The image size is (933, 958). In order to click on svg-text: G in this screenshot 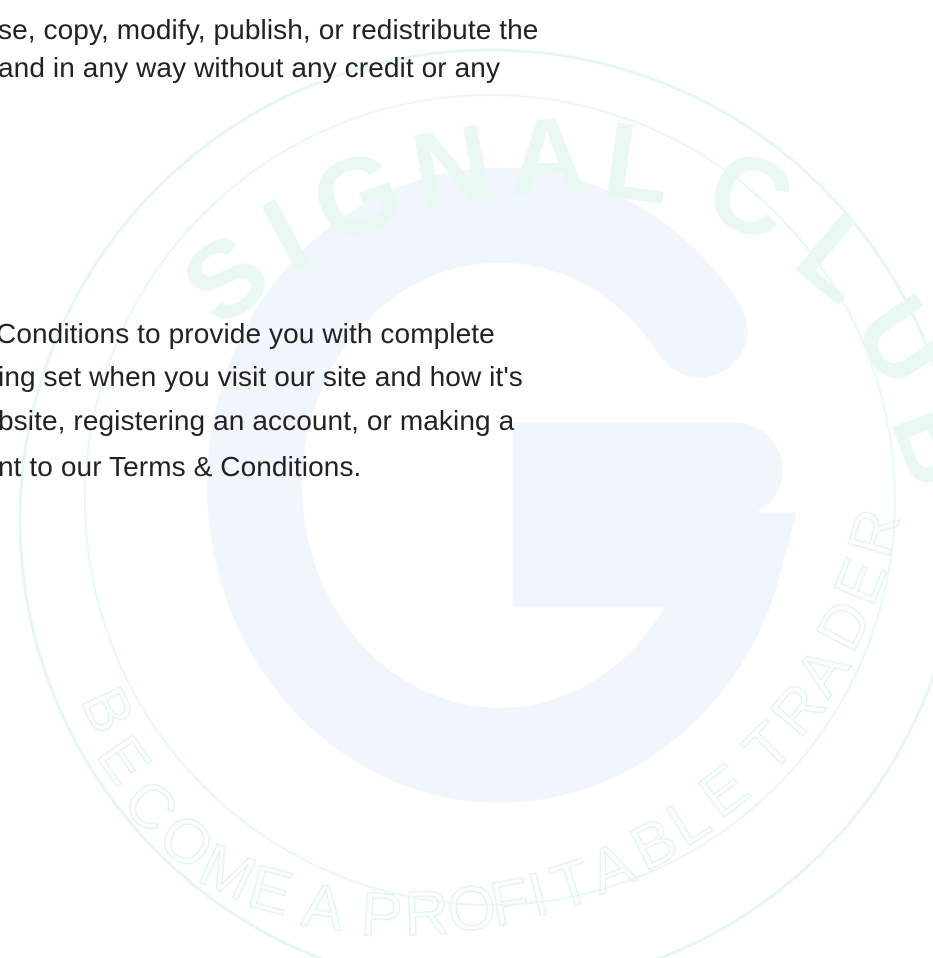, I will do `click(356, 195)`.